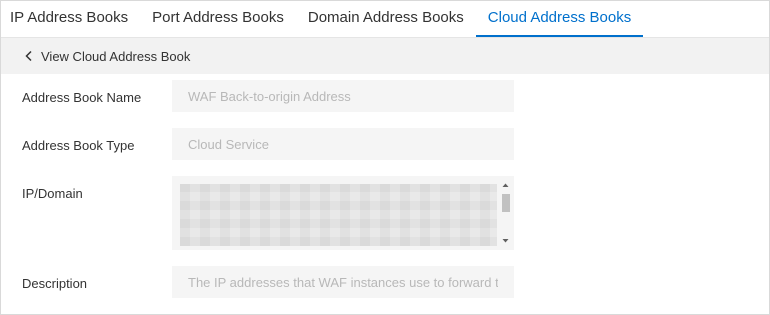 This screenshot has height=315, width=770. Describe the element at coordinates (116, 56) in the screenshot. I see `back-link-label: View Cloud Address Book` at that location.